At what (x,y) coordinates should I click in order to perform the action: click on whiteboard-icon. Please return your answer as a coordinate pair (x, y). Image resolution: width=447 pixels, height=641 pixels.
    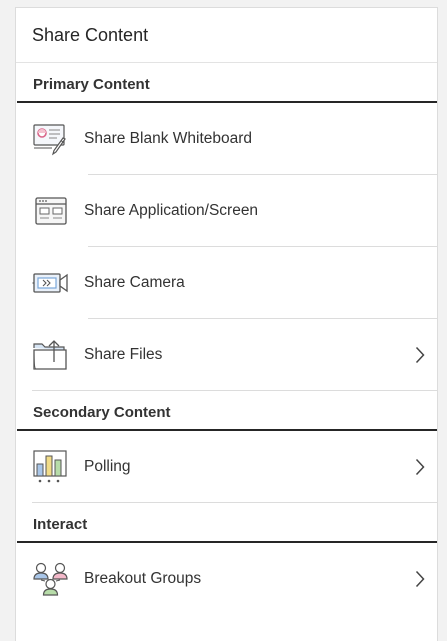
    Looking at the image, I should click on (51, 139).